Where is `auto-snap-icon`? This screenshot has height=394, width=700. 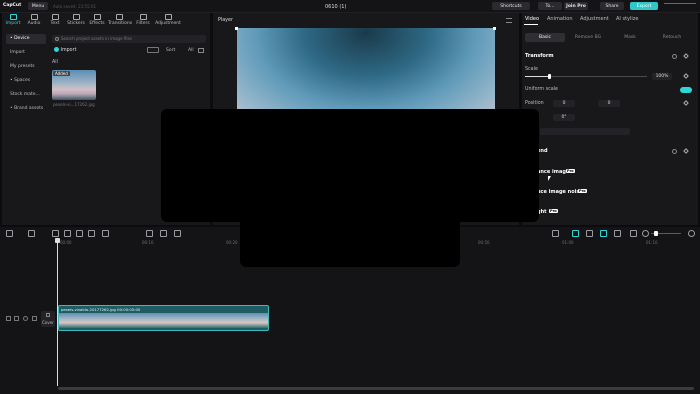
auto-snap-icon is located at coordinates (617, 233).